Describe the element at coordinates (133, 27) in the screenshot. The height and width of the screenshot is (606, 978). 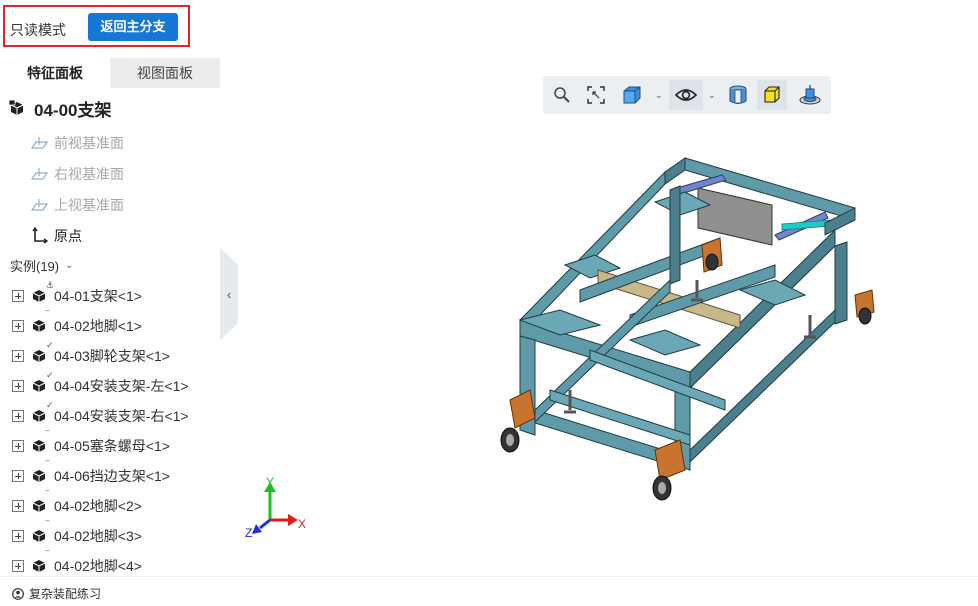
I see `back-to-main-branch-button: 返回主分支` at that location.